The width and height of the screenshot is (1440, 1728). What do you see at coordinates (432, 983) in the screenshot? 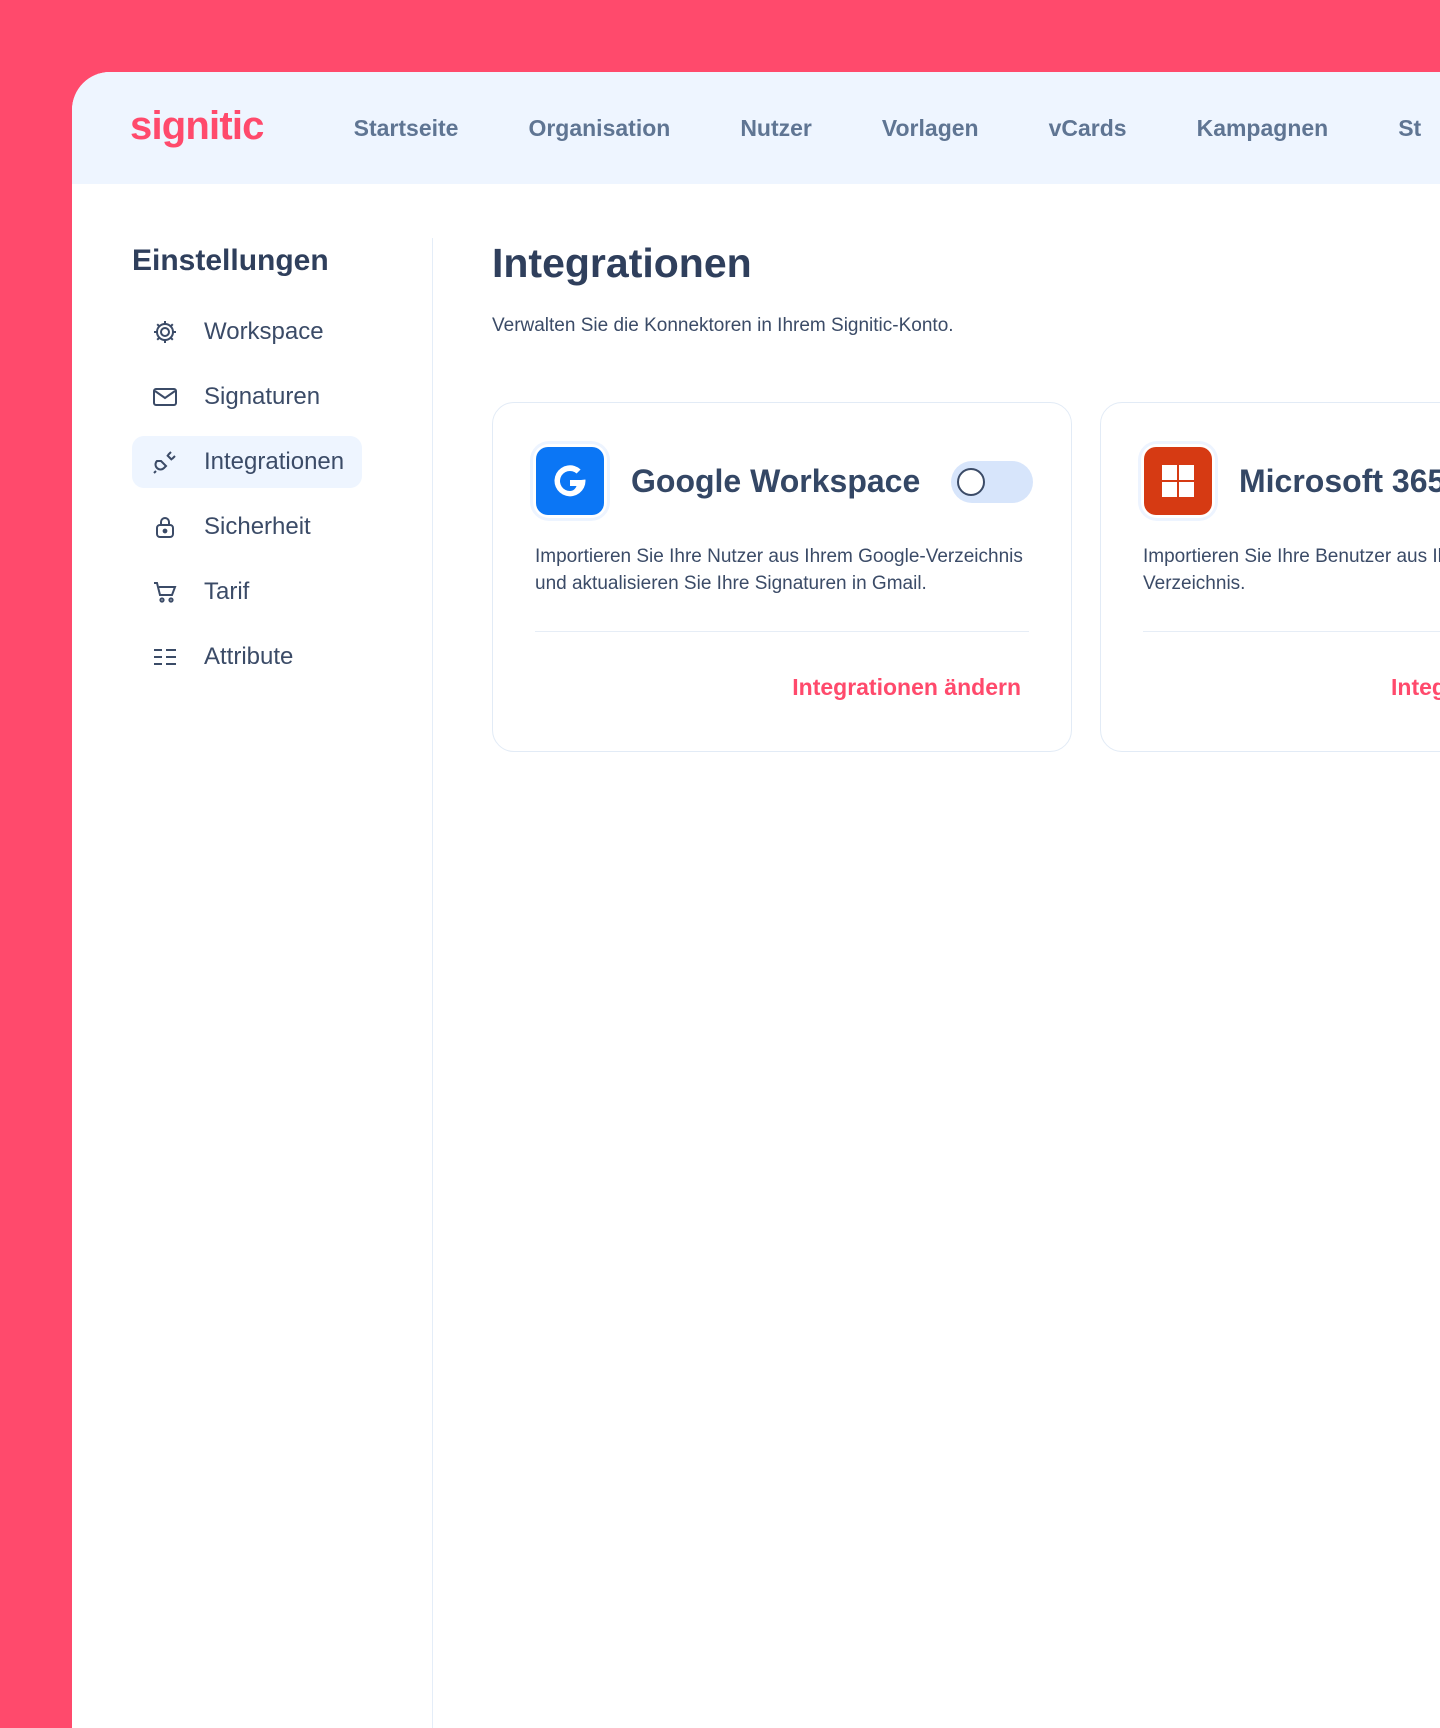
I see `settings-divider` at bounding box center [432, 983].